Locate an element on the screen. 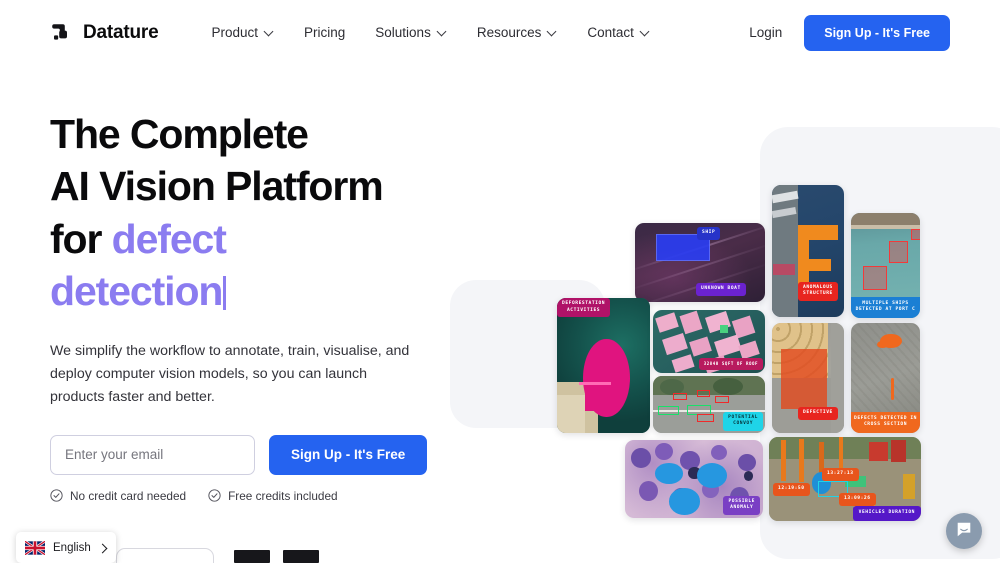  detection-tag-multiple-ships: MULTIPLE SHIPS DETECTED AT PORT C is located at coordinates (885, 307).